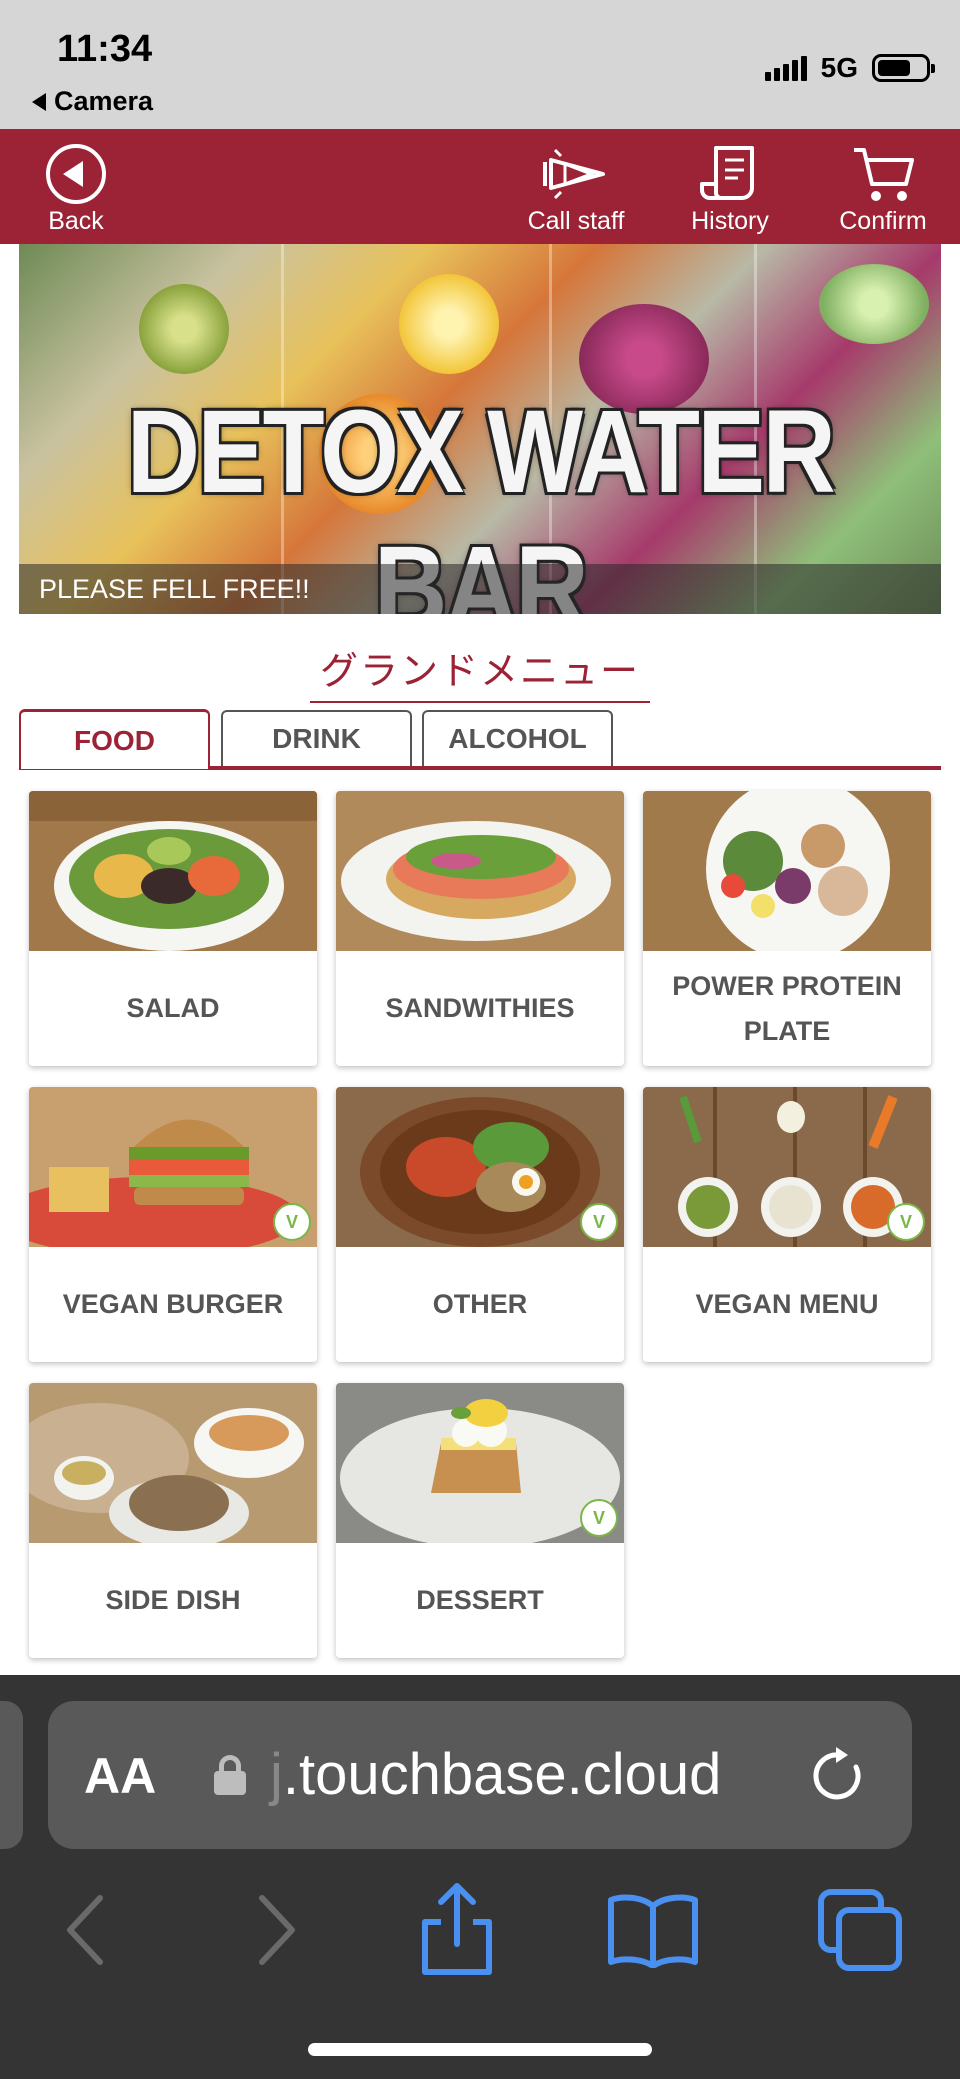  I want to click on tab-drink: DRINK, so click(316, 738).